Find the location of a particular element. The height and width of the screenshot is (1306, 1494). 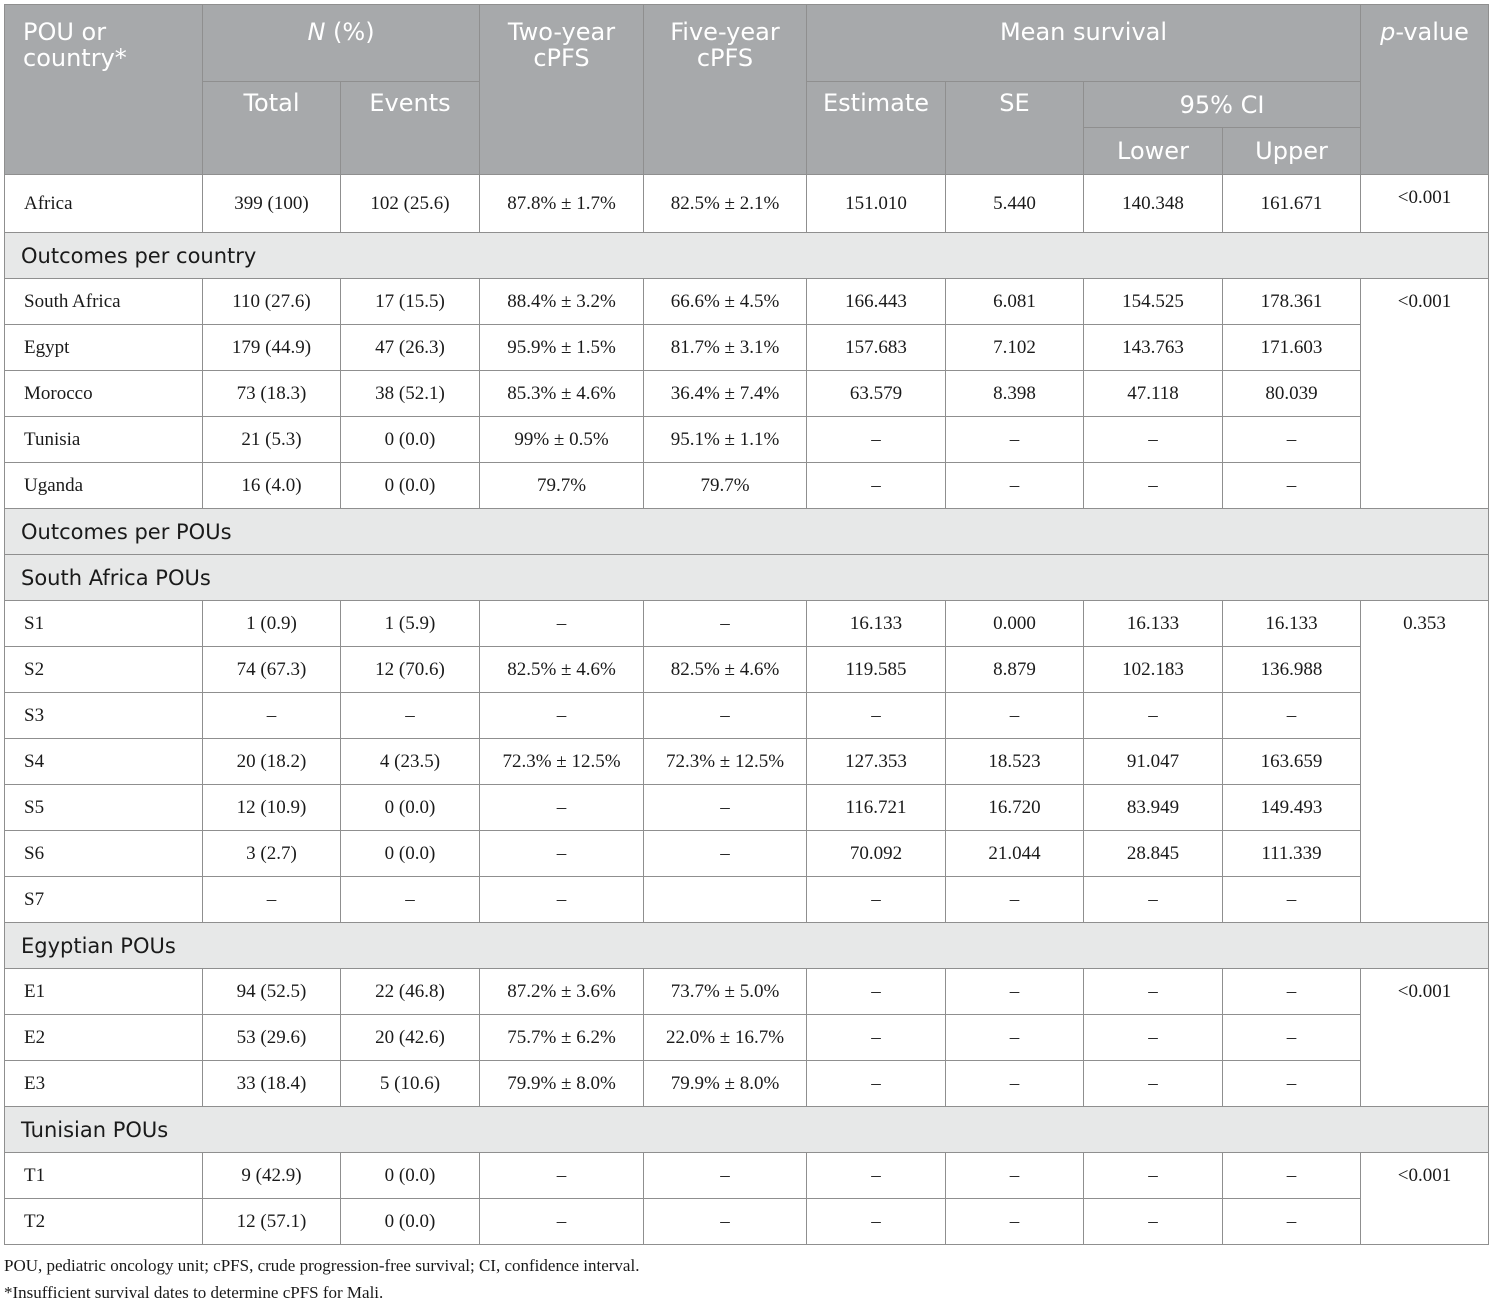

cell-total: 21 (5.3) is located at coordinates (271, 439).